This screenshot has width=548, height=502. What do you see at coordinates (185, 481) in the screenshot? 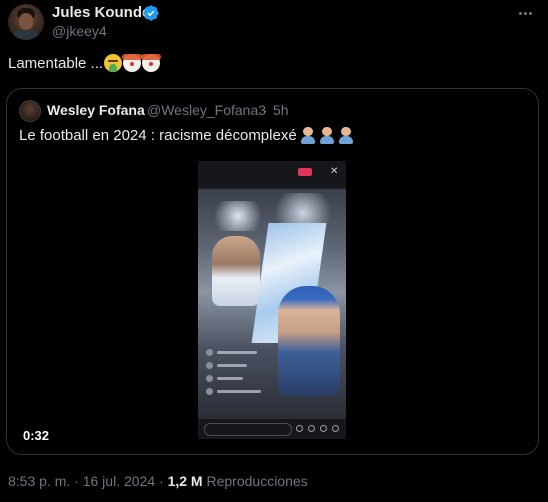
I see `view-count: 1,2 M` at bounding box center [185, 481].